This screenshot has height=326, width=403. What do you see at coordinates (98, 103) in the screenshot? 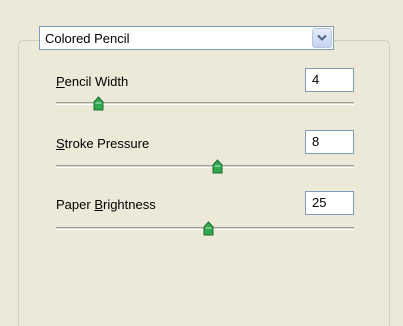
I see `pencil-width-slider-thumb` at bounding box center [98, 103].